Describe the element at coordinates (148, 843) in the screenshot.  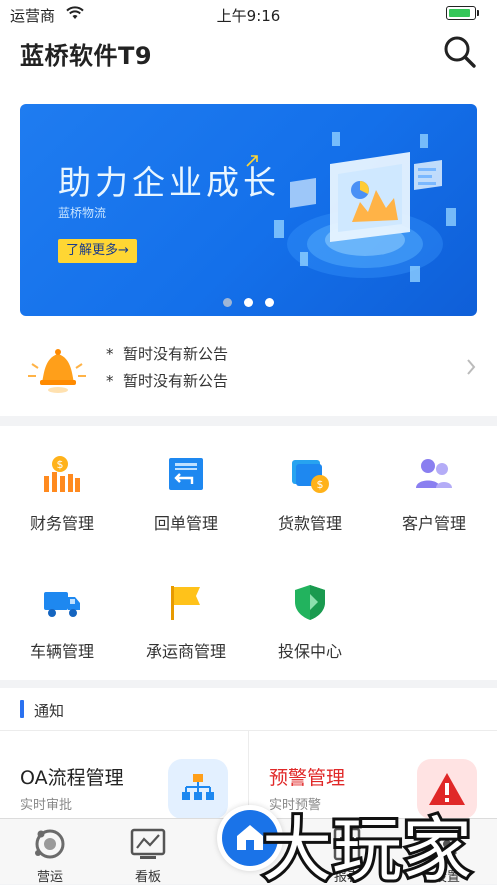
I see `dashboard-icon` at that location.